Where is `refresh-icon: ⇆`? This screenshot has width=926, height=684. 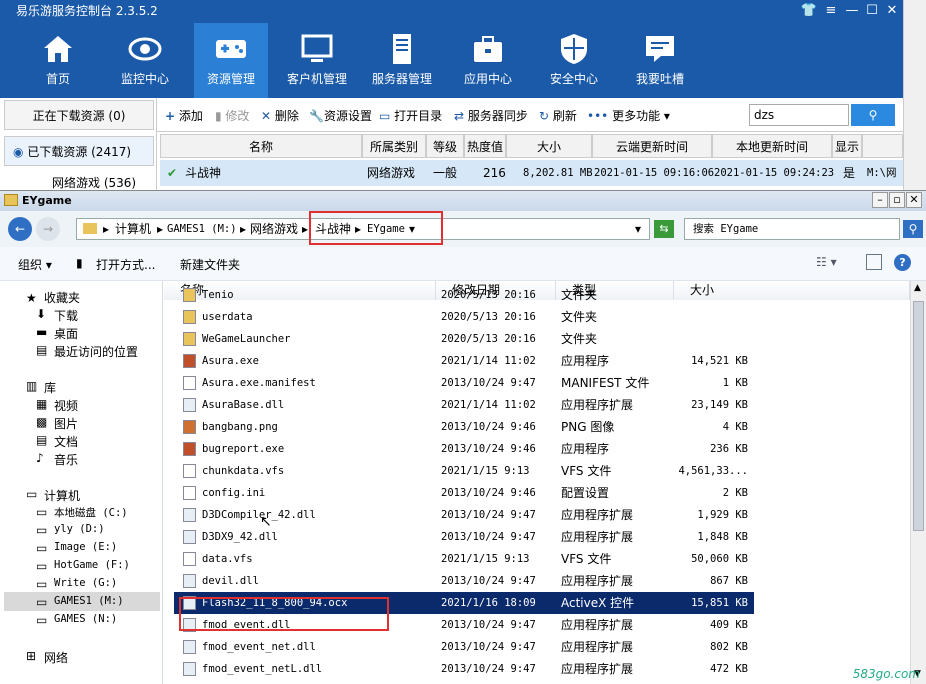 refresh-icon: ⇆ is located at coordinates (664, 229).